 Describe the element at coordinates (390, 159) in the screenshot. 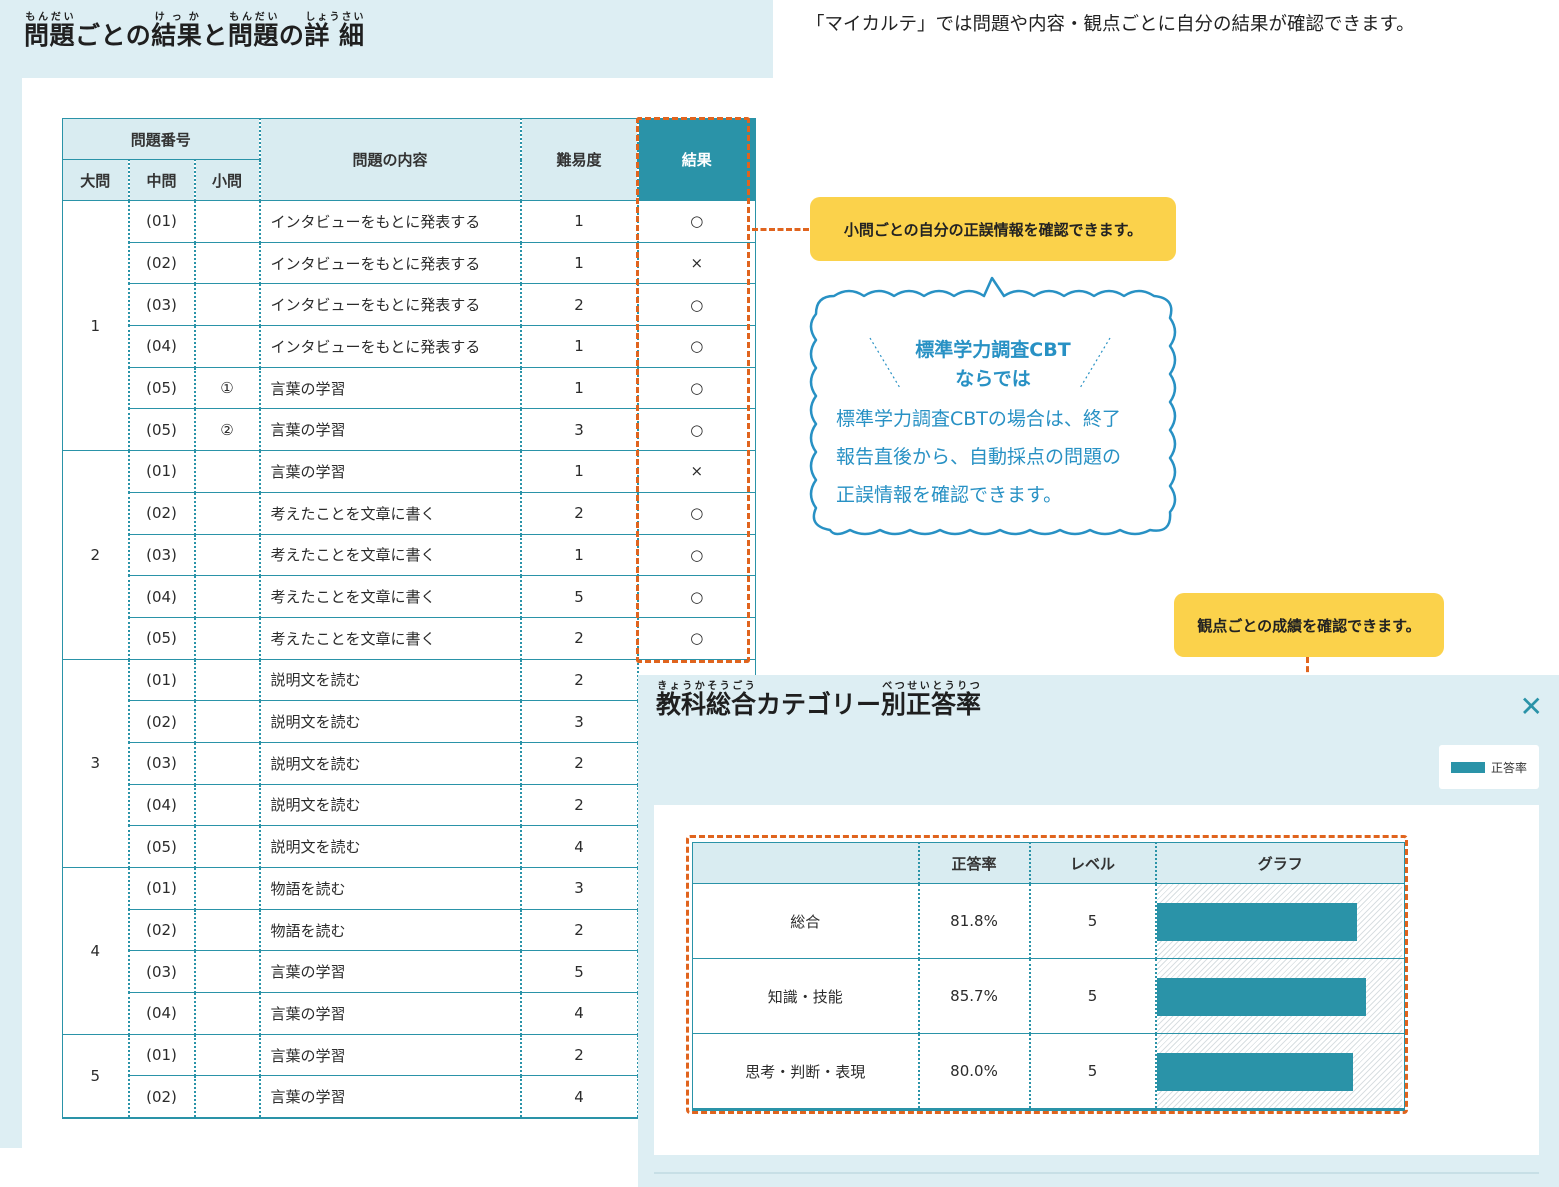

I see `header-content: 問題の内容` at that location.